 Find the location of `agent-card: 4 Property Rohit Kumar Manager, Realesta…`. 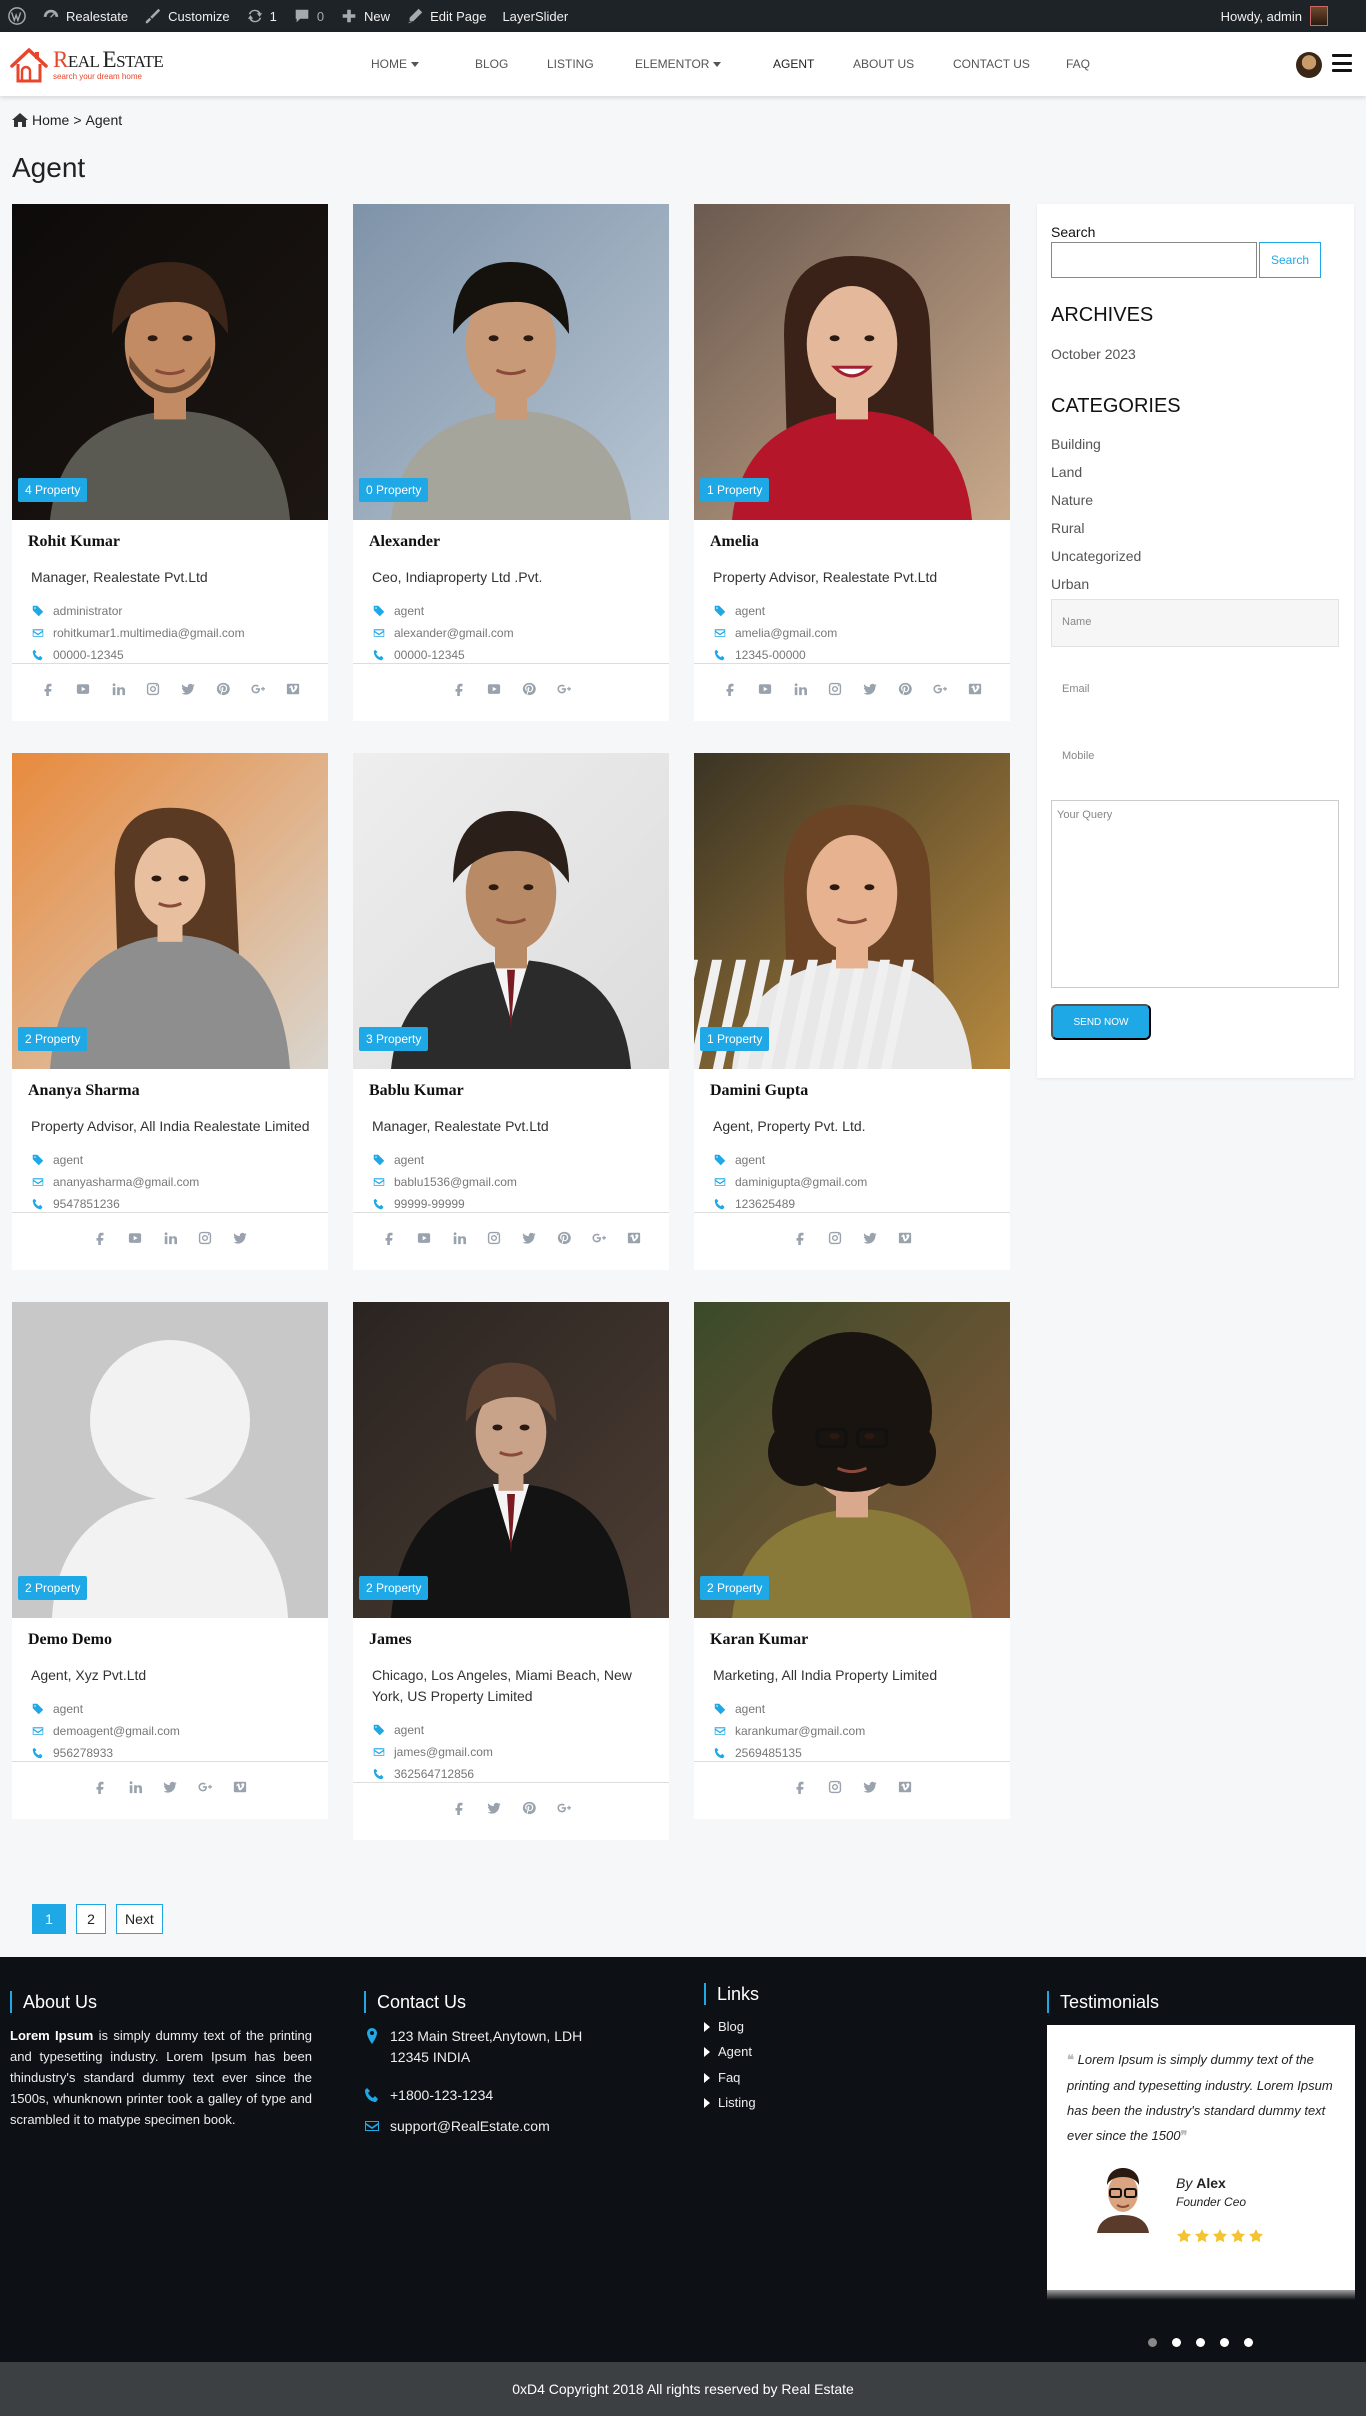

agent-card: 4 Property Rohit Kumar Manager, Realesta… is located at coordinates (170, 462).